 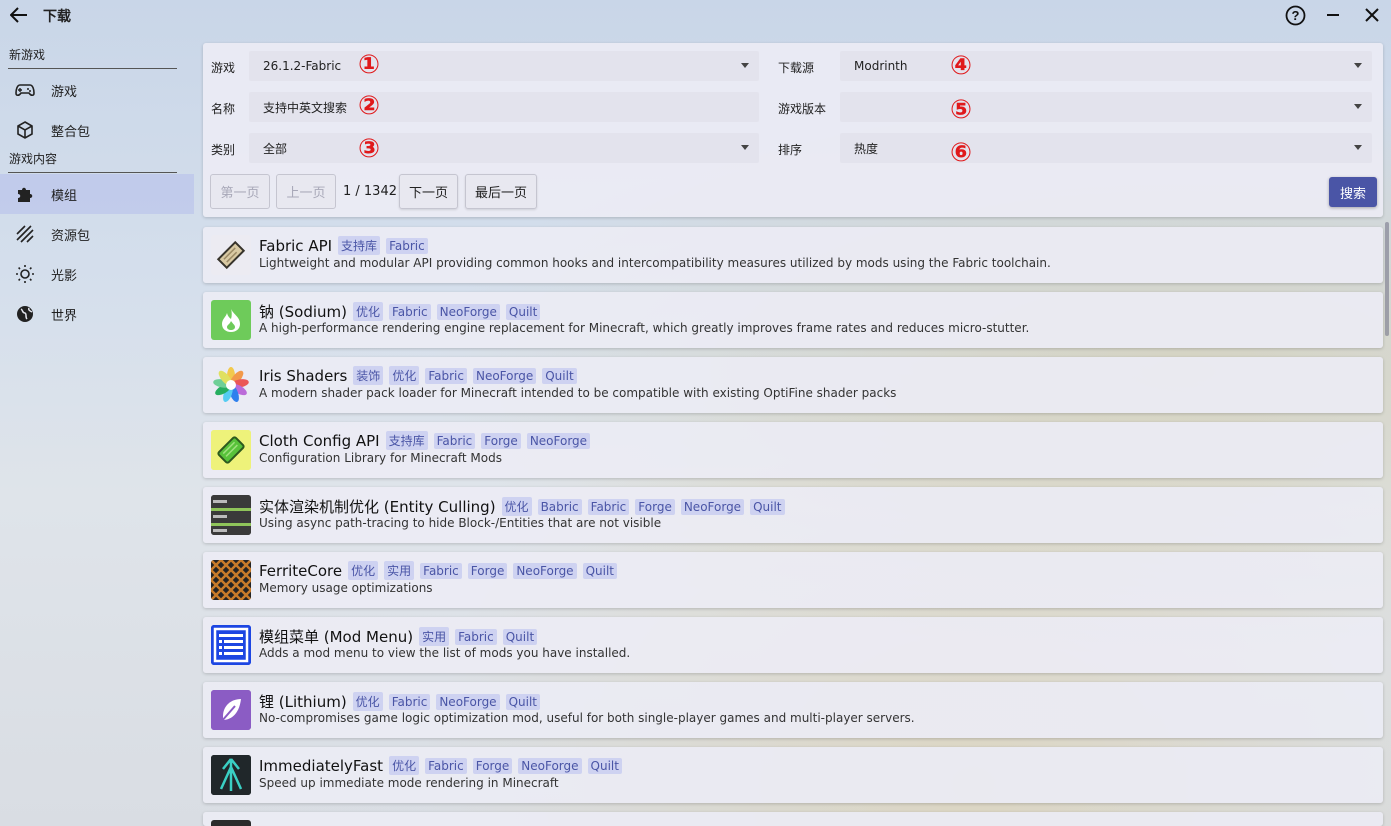 I want to click on sort-select-value: 热度, so click(x=866, y=148).